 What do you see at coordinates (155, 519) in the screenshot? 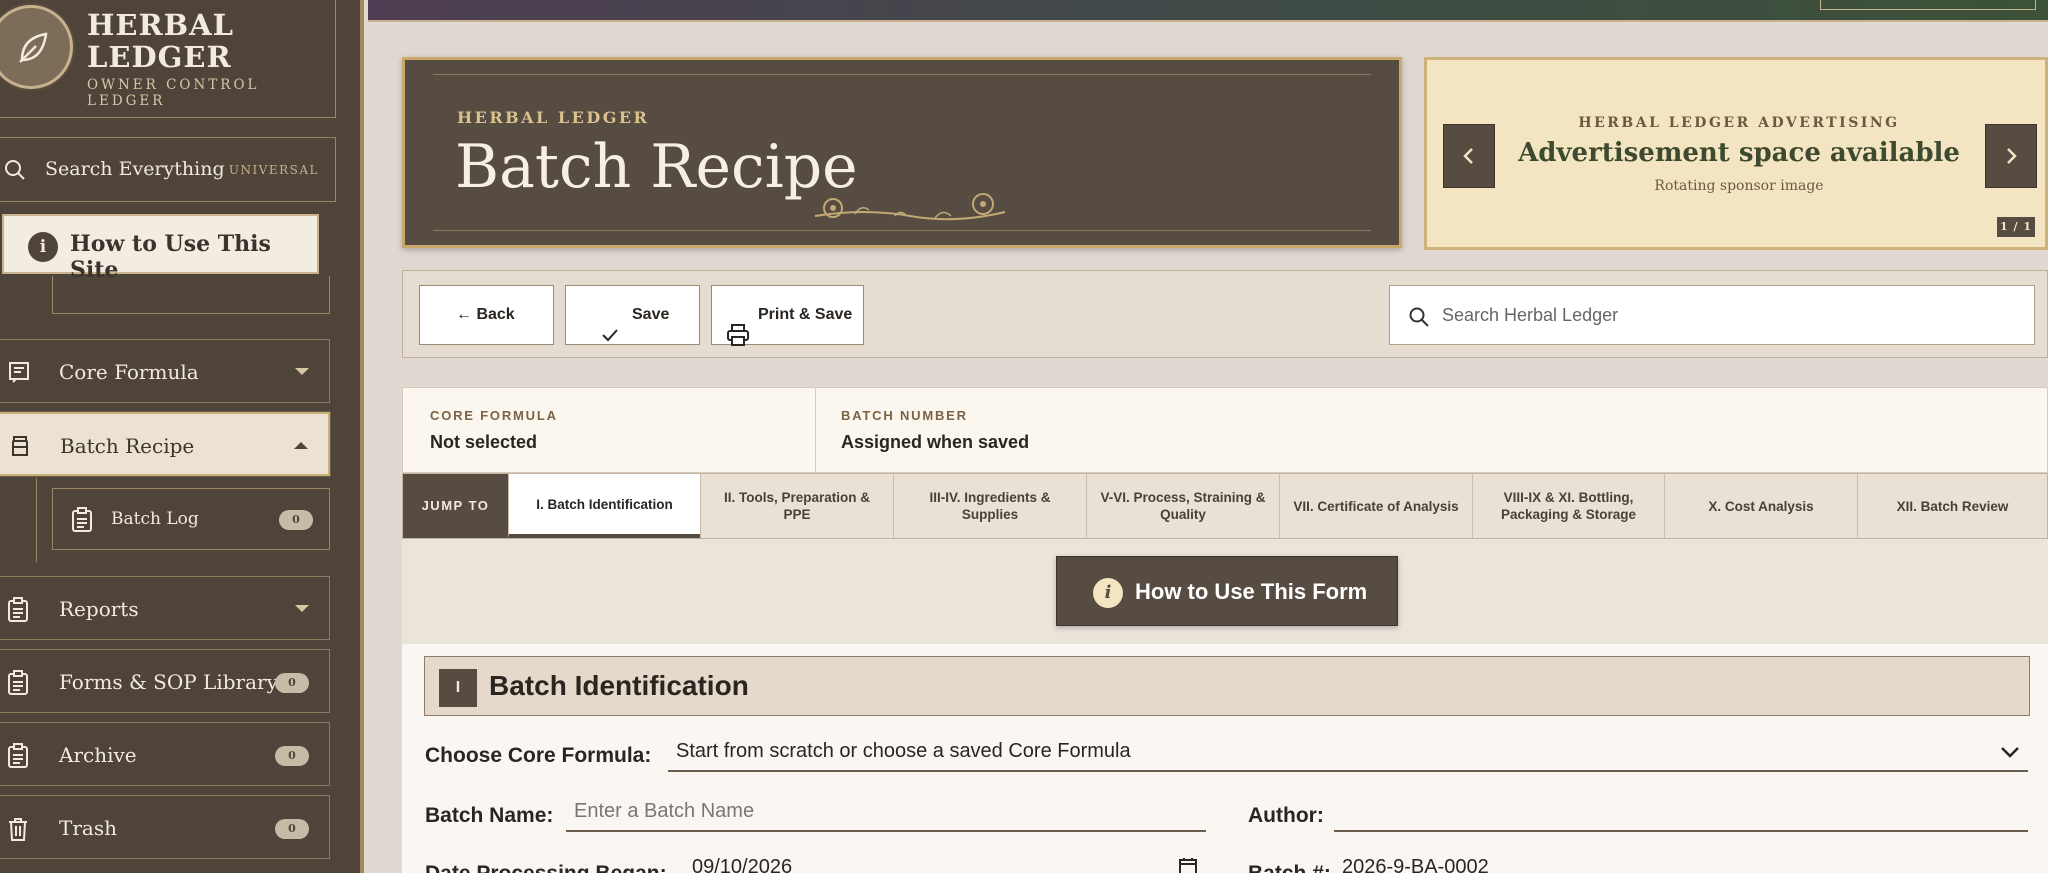
I see `sidebar-subitem-label: Batch Log` at bounding box center [155, 519].